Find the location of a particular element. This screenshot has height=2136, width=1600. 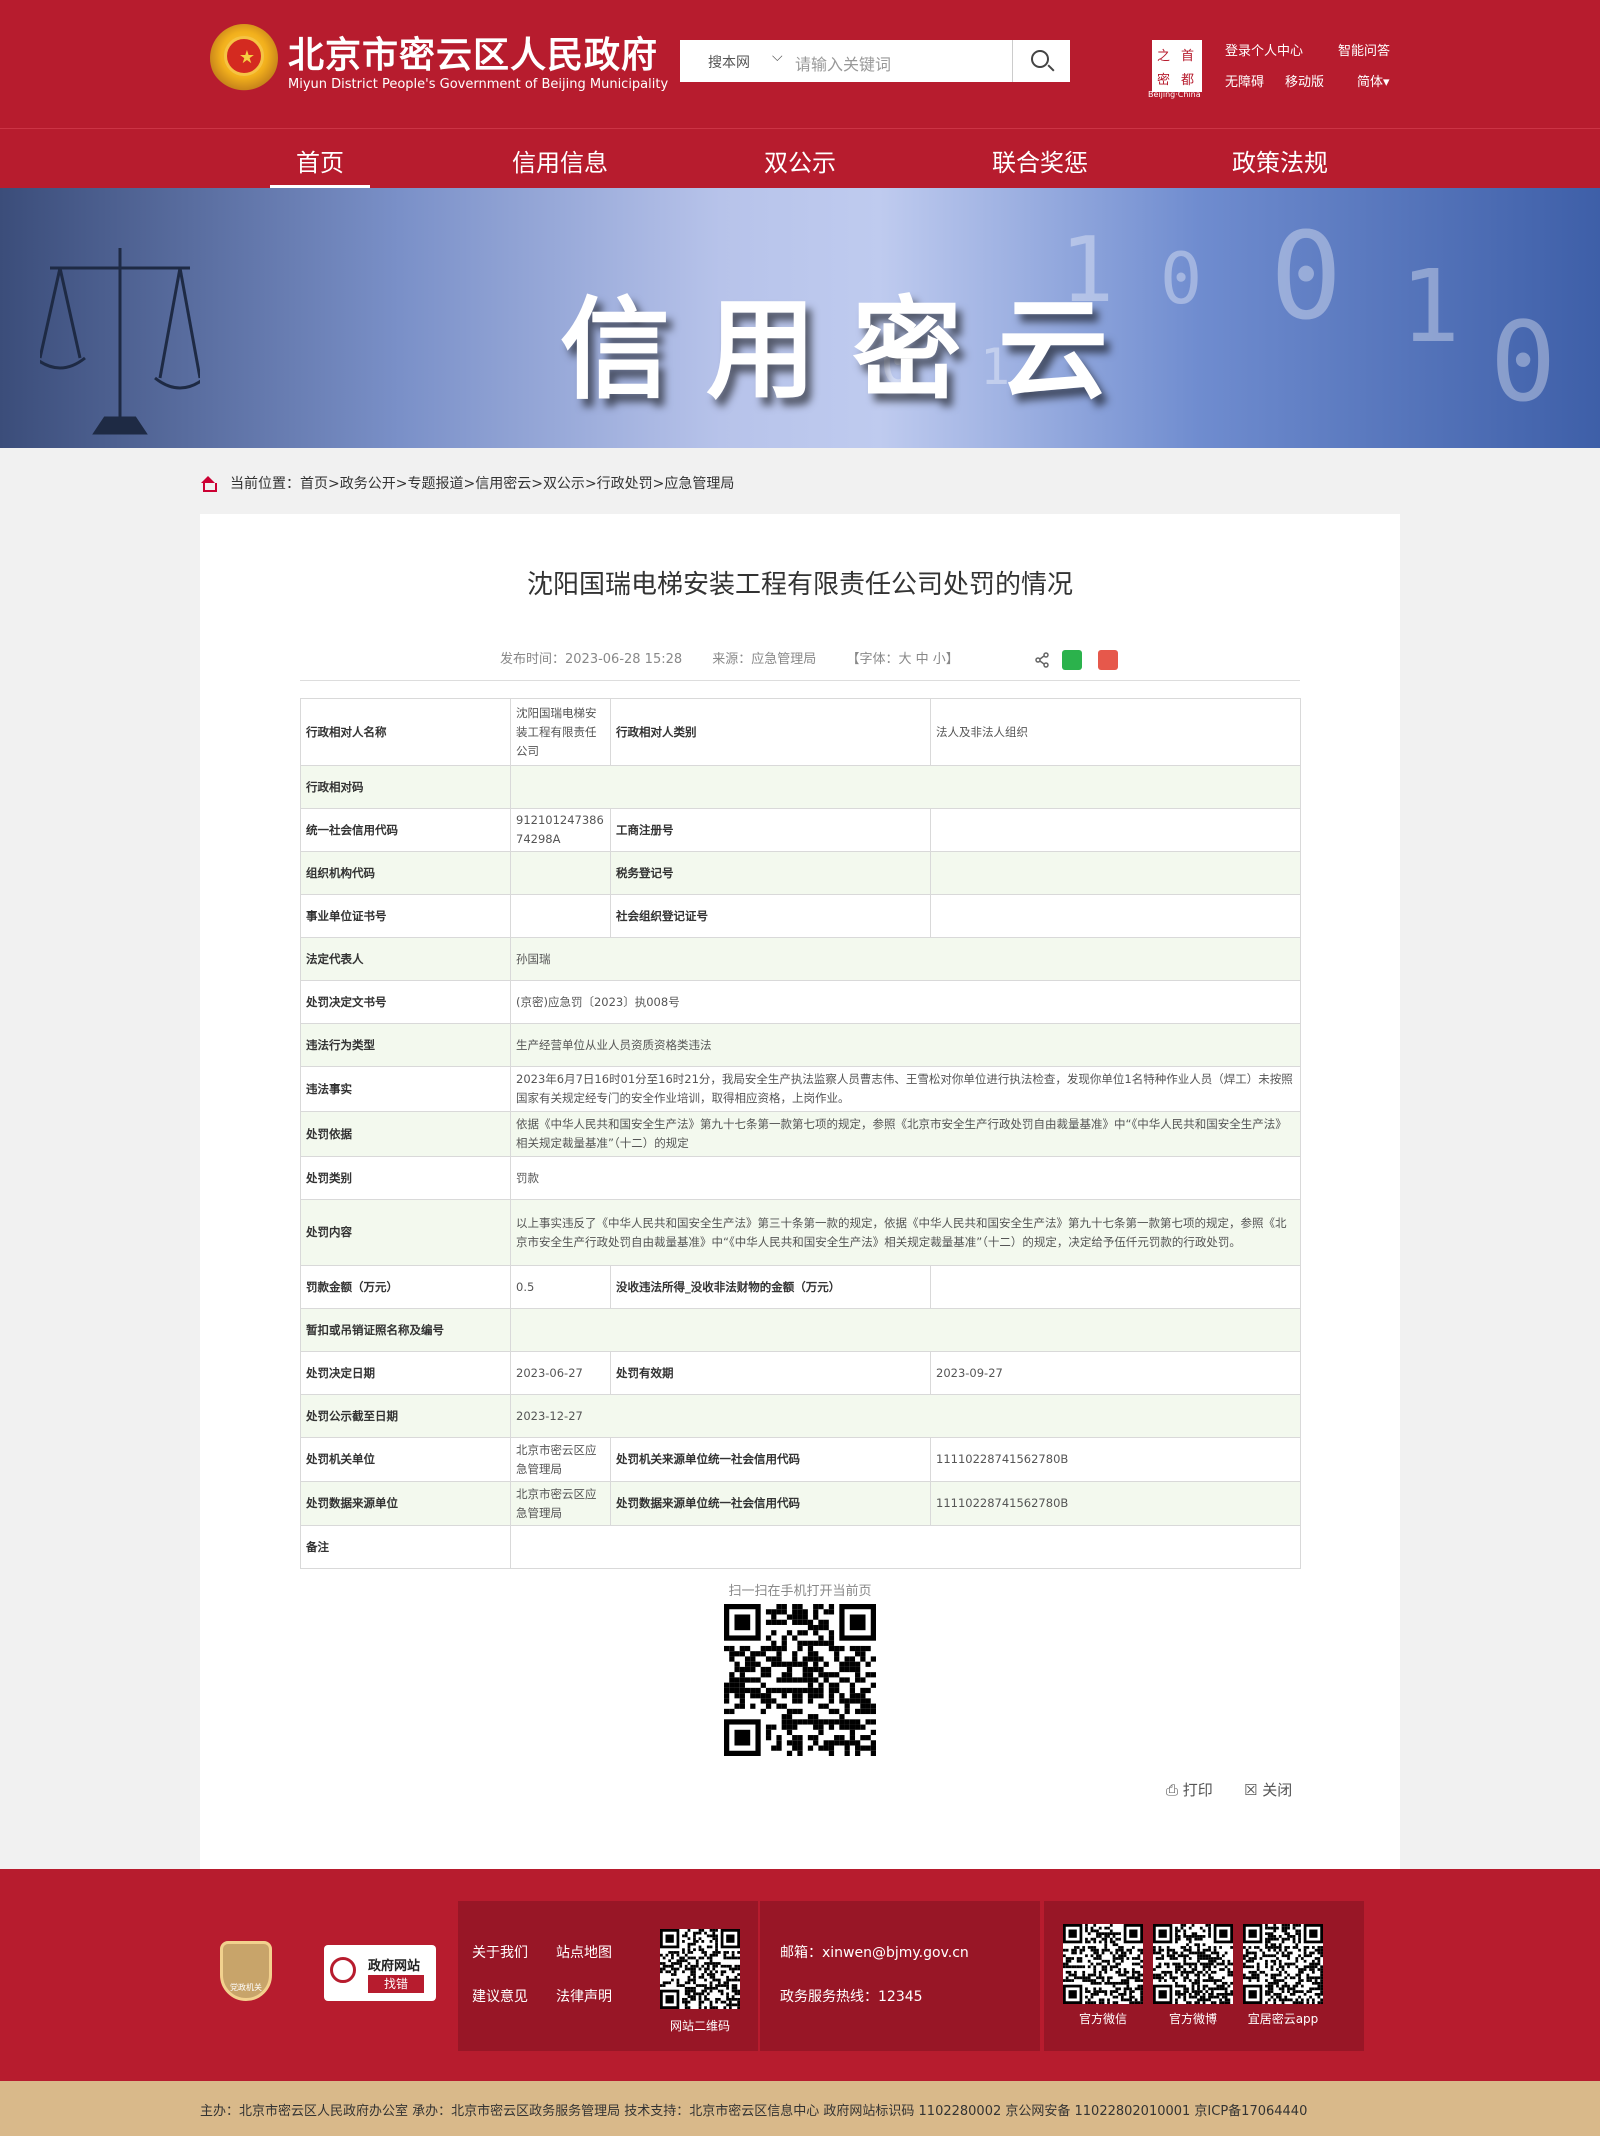

divider is located at coordinates (800, 680).